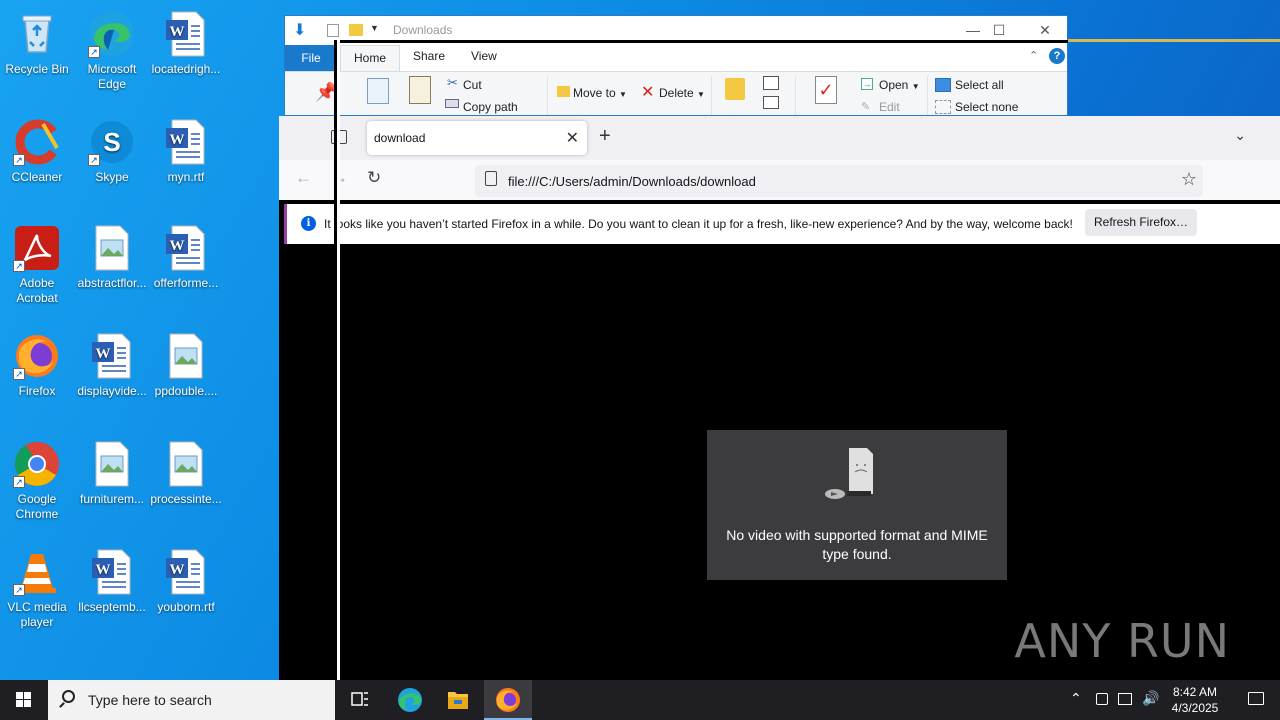  I want to click on select-all-button: Select all, so click(979, 85).